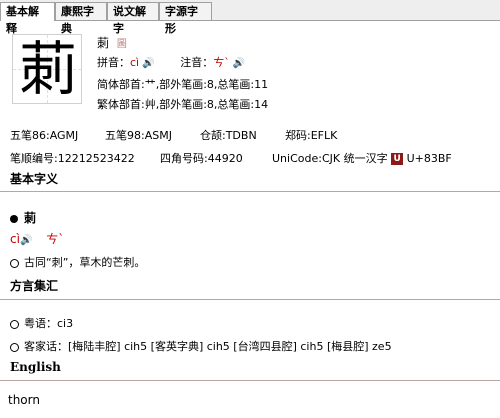 The height and width of the screenshot is (418, 500). I want to click on pinyin: cì, so click(135, 62).